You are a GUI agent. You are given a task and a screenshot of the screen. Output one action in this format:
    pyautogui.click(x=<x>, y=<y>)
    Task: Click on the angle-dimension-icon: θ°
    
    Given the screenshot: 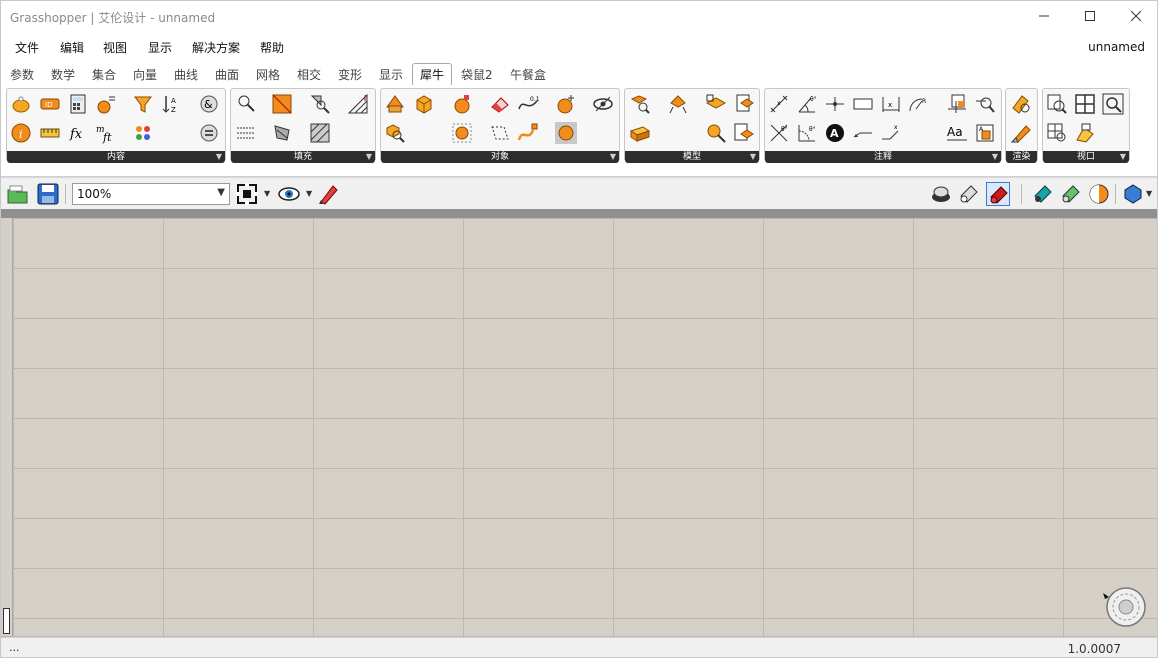 What is the action you would take?
    pyautogui.click(x=807, y=104)
    